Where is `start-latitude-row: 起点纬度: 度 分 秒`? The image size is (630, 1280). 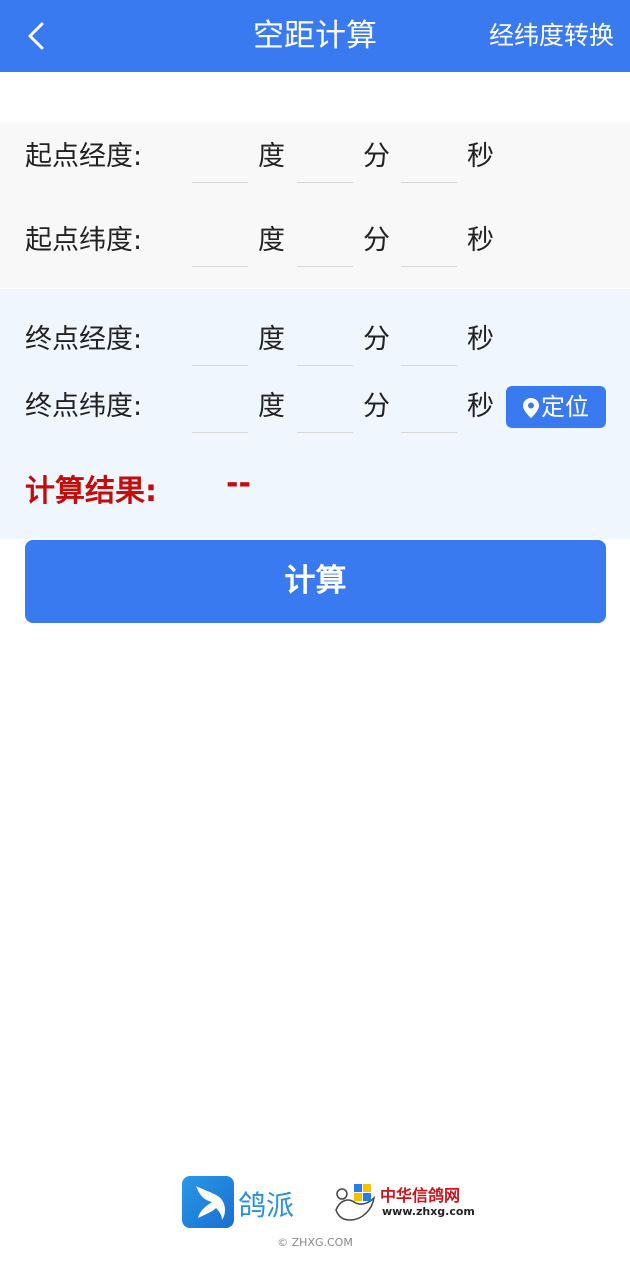
start-latitude-row: 起点纬度: 度 分 秒 is located at coordinates (315, 241).